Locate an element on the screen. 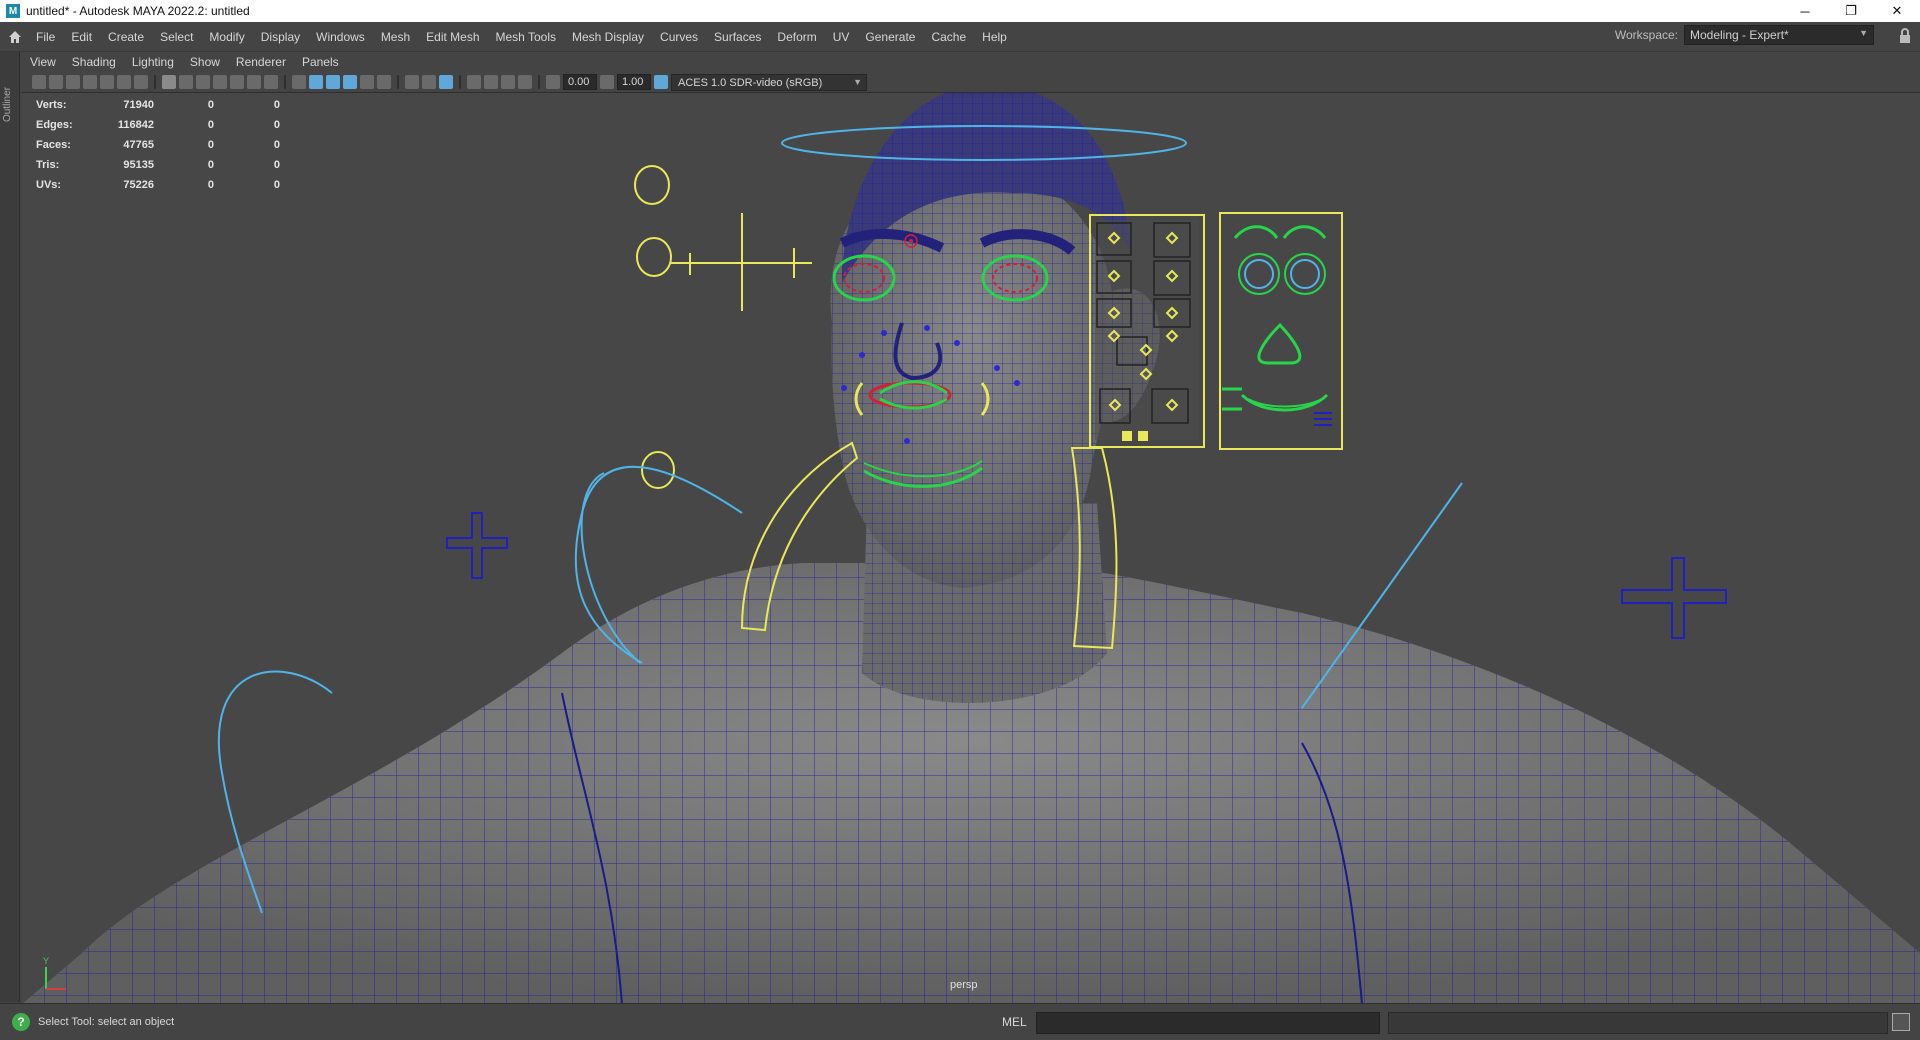 This screenshot has height=1040, width=1920. menu-generate: Generate is located at coordinates (890, 37).